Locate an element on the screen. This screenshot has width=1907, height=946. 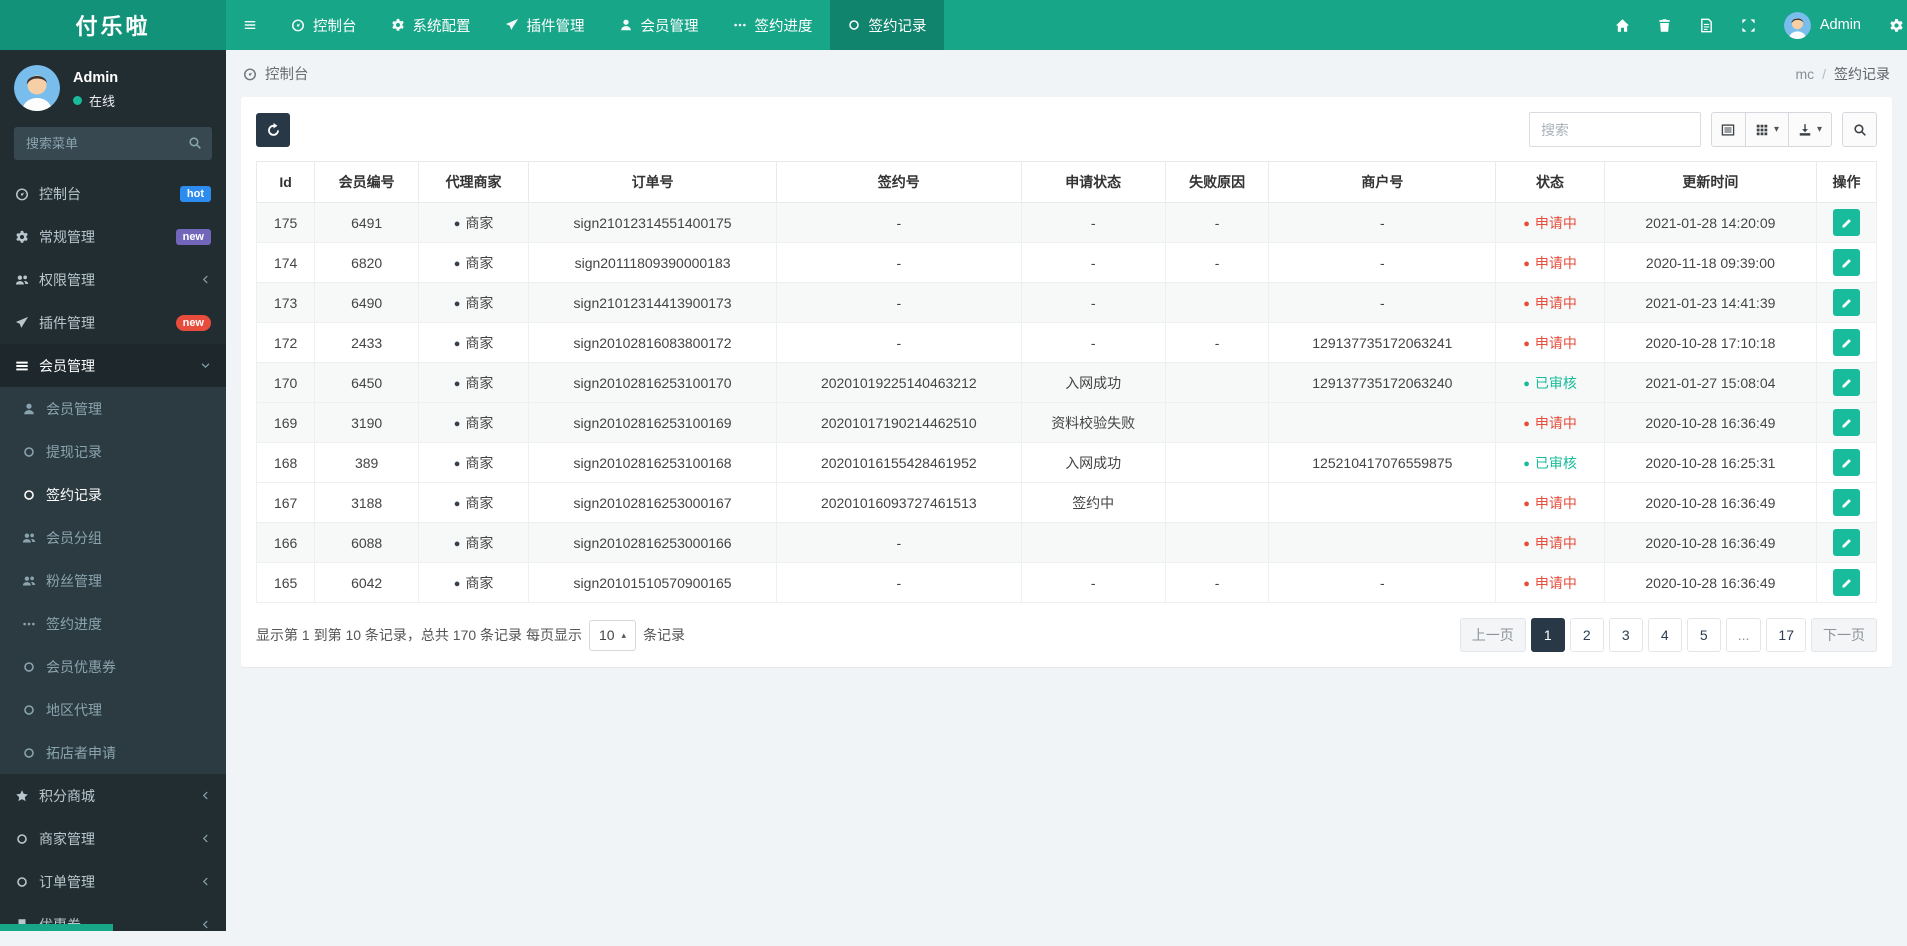
page-list: 上一页12345...17下一页 is located at coordinates (1668, 635).